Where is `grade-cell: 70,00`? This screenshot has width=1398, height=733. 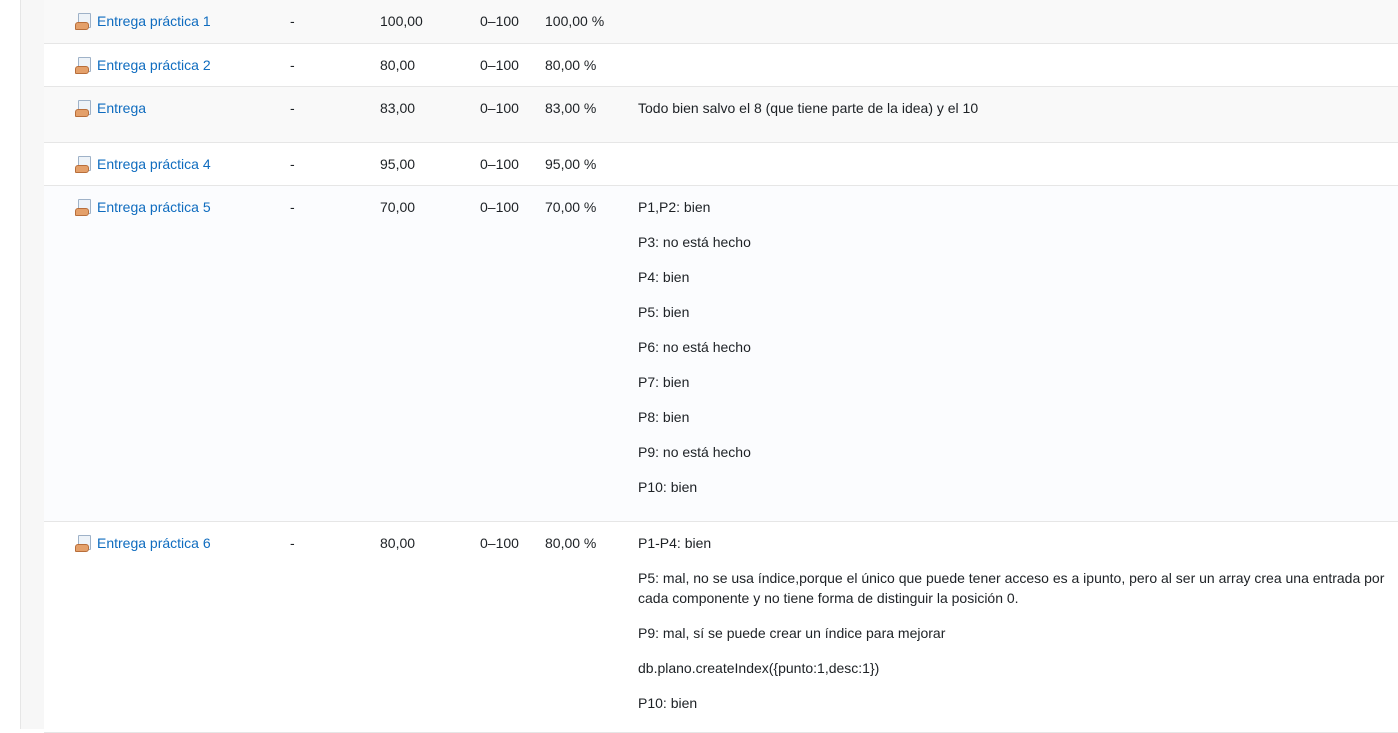
grade-cell: 70,00 is located at coordinates (430, 353).